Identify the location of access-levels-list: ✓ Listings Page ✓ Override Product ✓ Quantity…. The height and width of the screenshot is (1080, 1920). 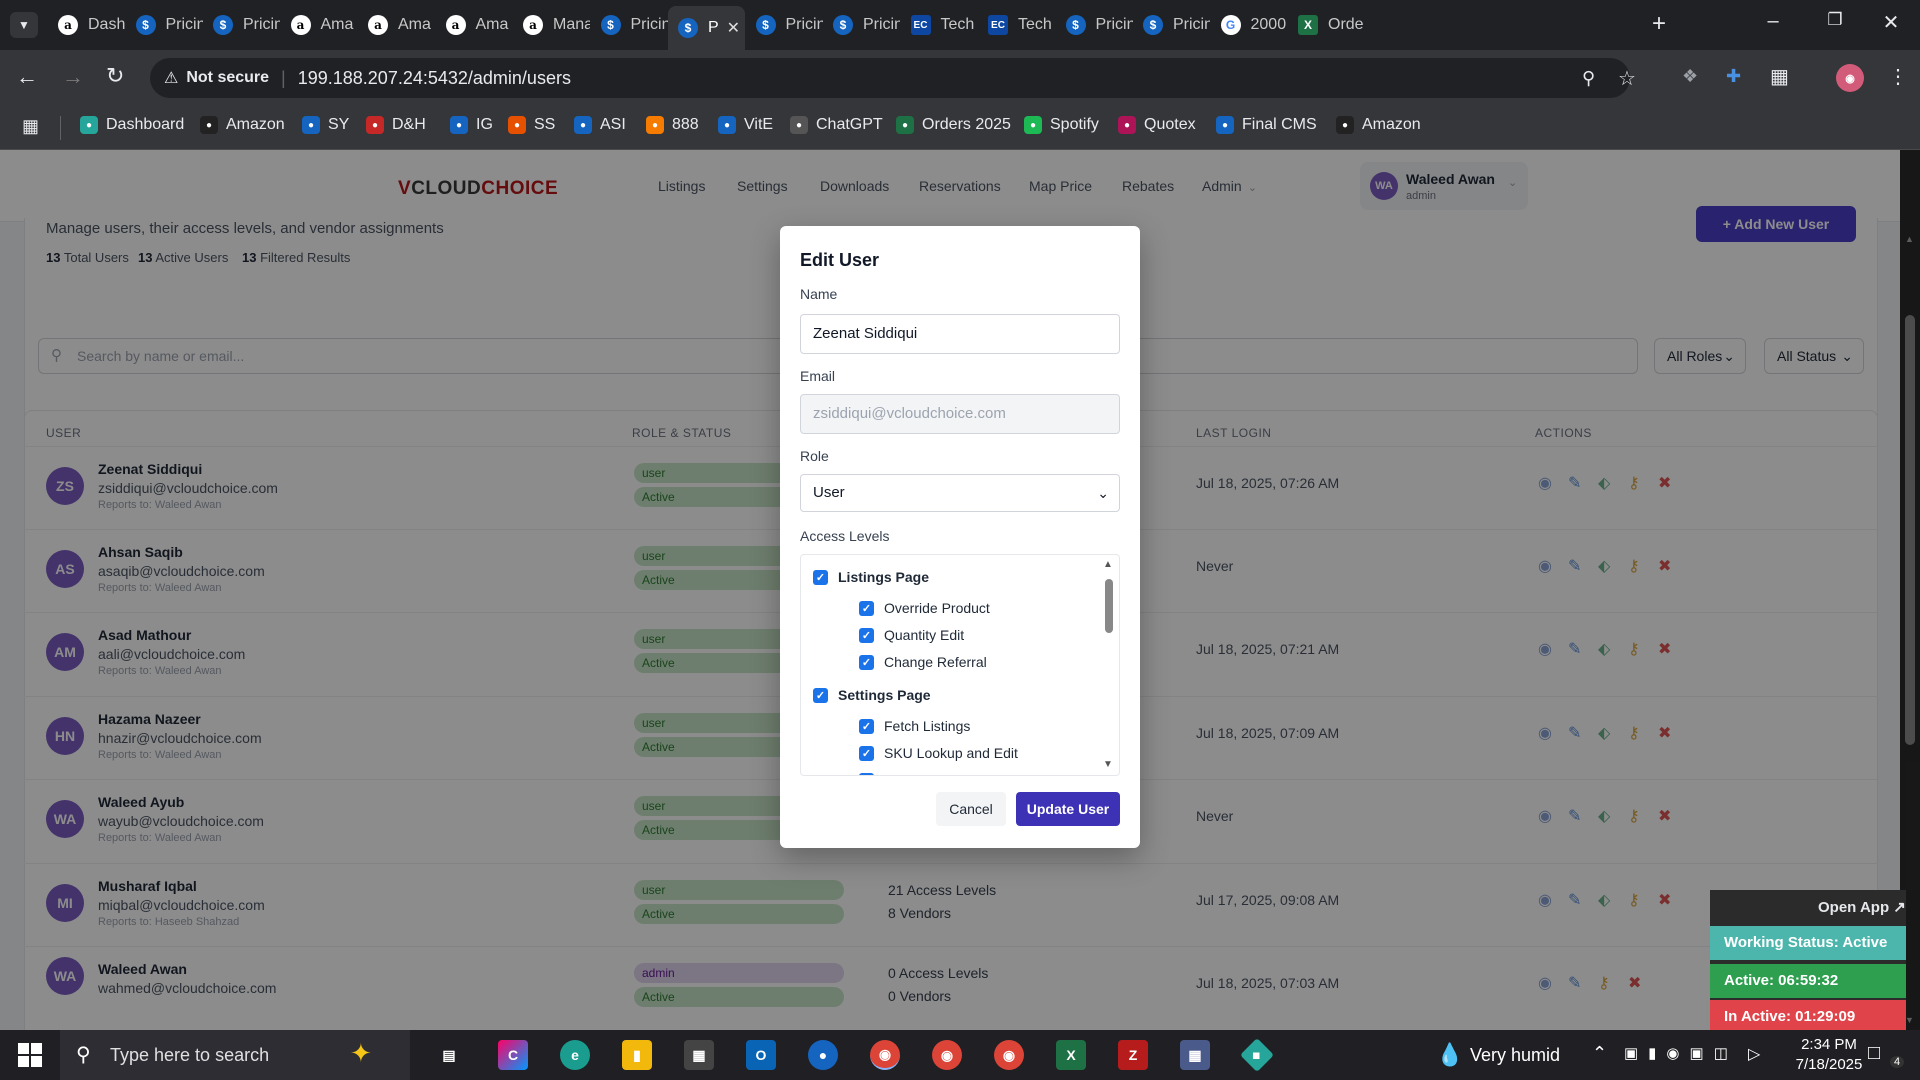
(960, 665).